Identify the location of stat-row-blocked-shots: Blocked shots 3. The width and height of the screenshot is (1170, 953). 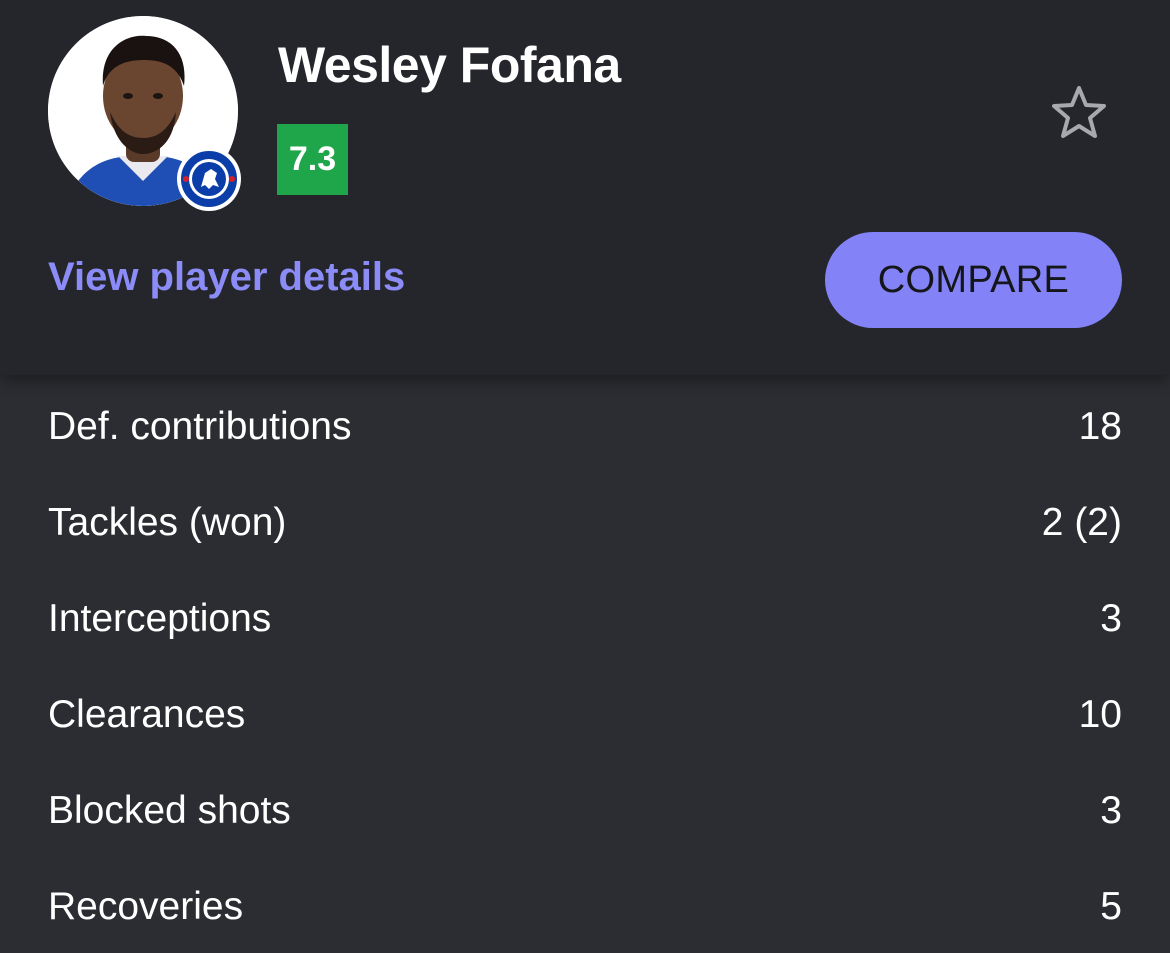
(585, 809).